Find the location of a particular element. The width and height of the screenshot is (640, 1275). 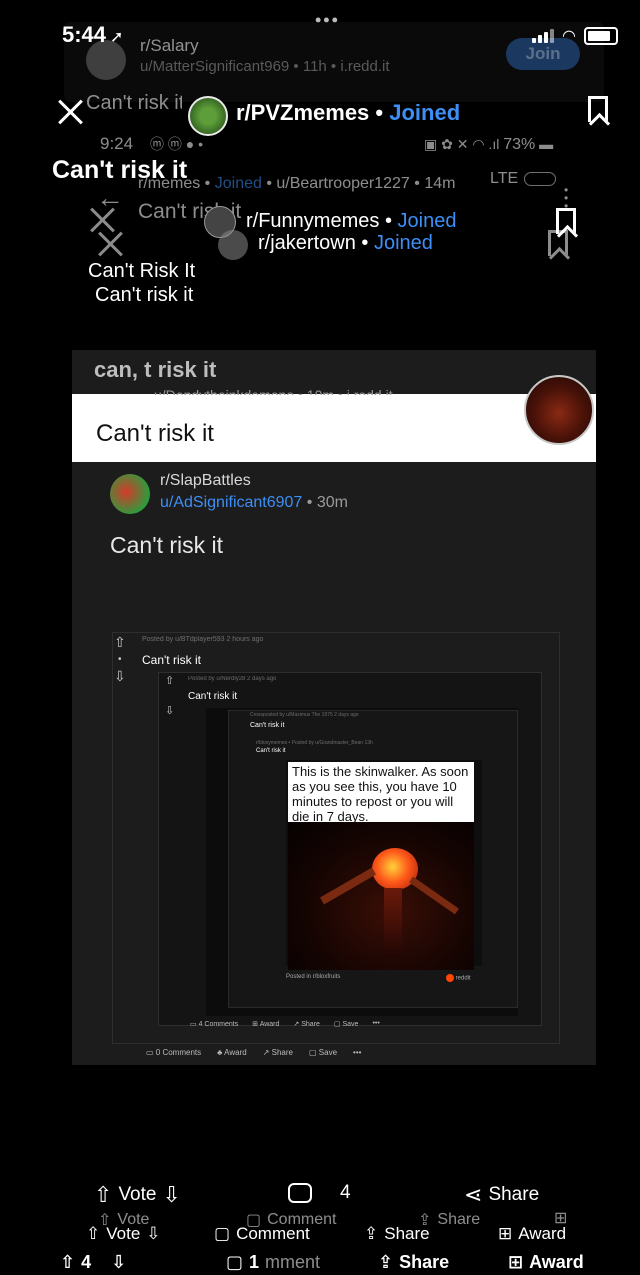

ghost-share-label: Share is located at coordinates (459, 1219).